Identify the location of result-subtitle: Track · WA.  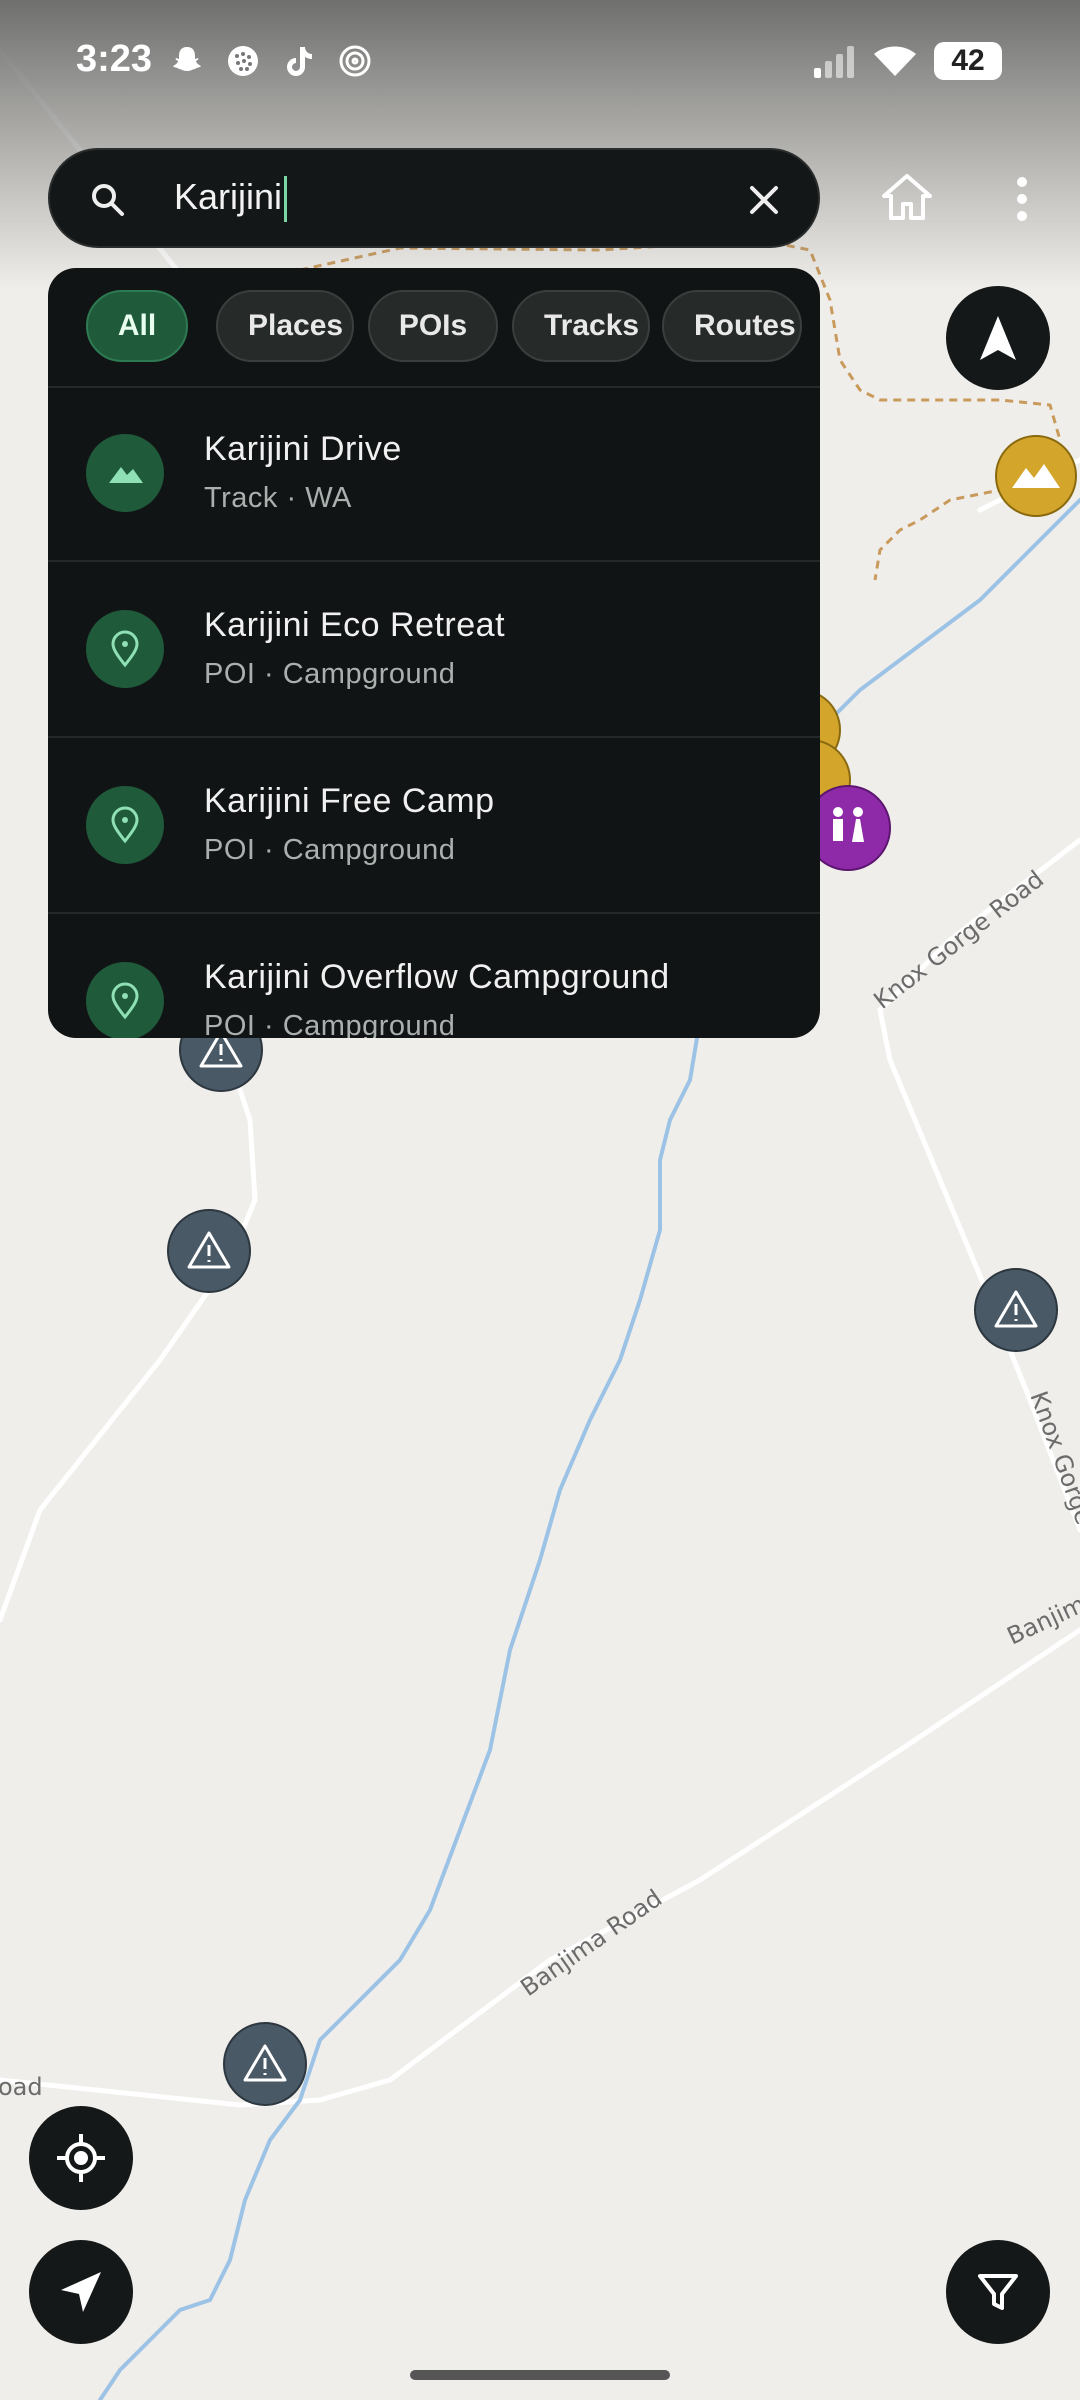
(278, 498).